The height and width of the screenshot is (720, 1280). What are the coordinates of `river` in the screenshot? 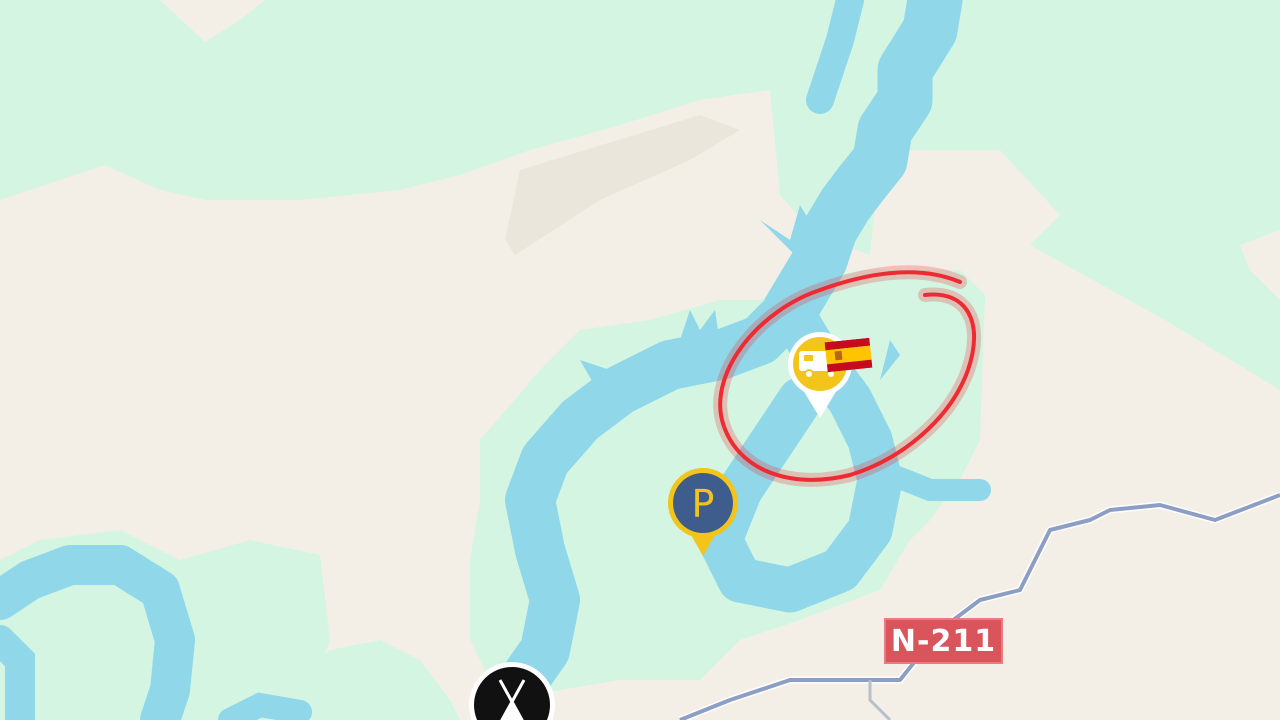 It's located at (265, 706).